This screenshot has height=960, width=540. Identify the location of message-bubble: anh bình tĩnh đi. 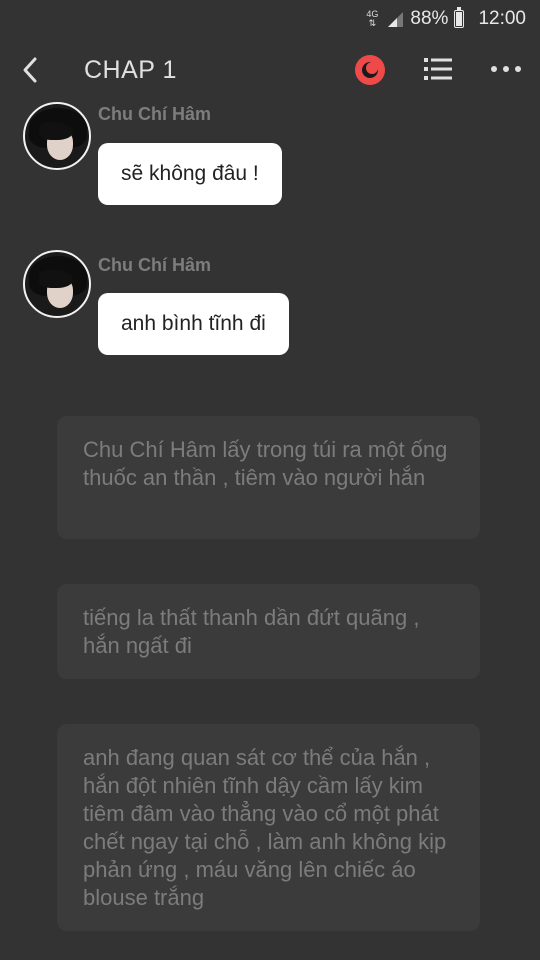
(193, 324).